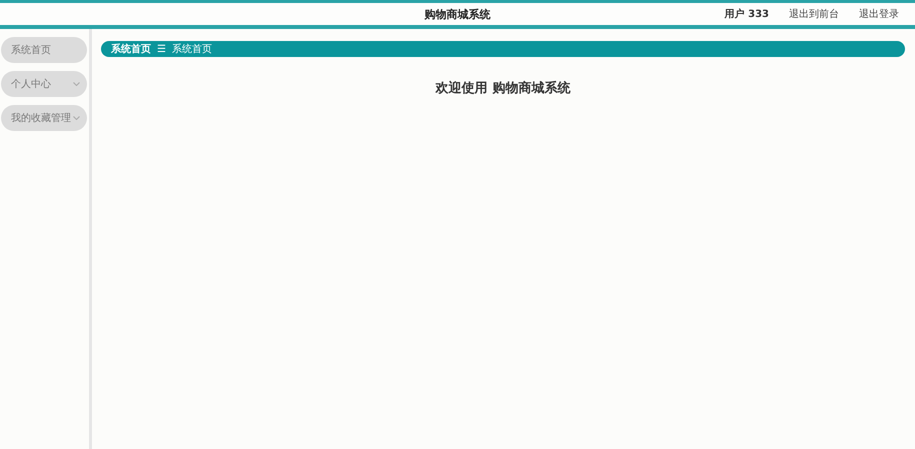  I want to click on menu-item: 系统首页, so click(44, 50).